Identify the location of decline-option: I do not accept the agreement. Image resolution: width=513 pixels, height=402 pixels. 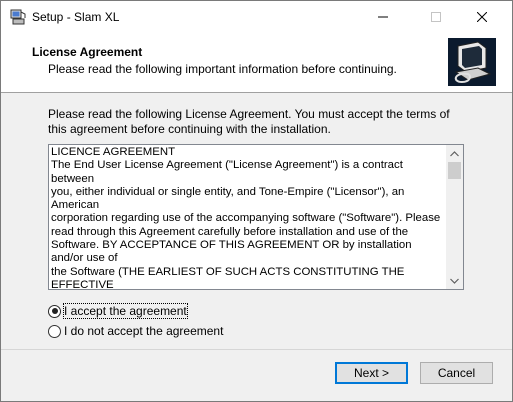
(135, 331).